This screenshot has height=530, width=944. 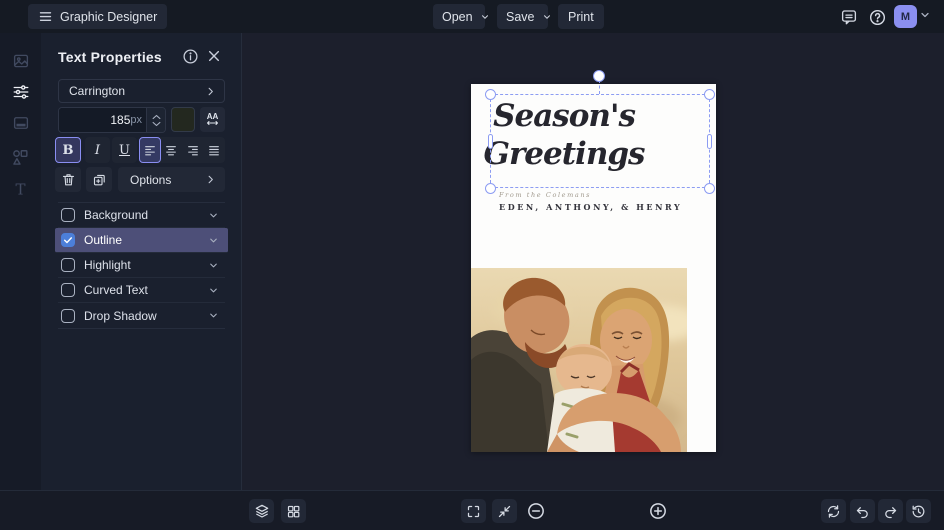 I want to click on align-right-button, so click(x=193, y=150).